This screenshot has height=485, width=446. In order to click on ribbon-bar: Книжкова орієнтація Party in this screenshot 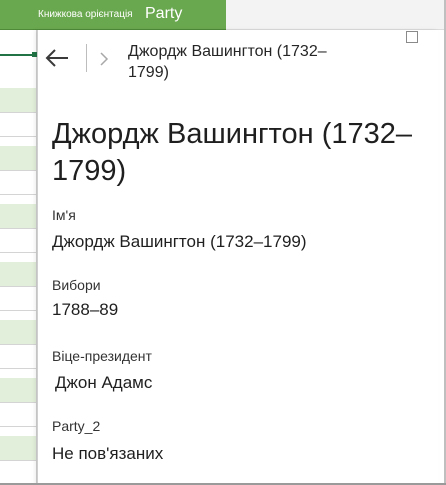, I will do `click(113, 15)`.